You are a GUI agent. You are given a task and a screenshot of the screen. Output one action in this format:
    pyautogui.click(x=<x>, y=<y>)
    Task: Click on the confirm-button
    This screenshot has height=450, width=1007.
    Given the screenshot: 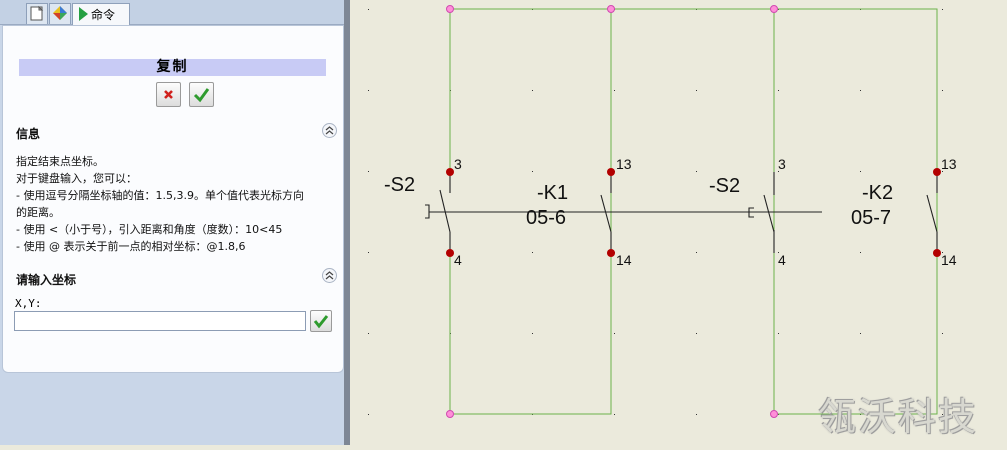 What is the action you would take?
    pyautogui.click(x=201, y=94)
    